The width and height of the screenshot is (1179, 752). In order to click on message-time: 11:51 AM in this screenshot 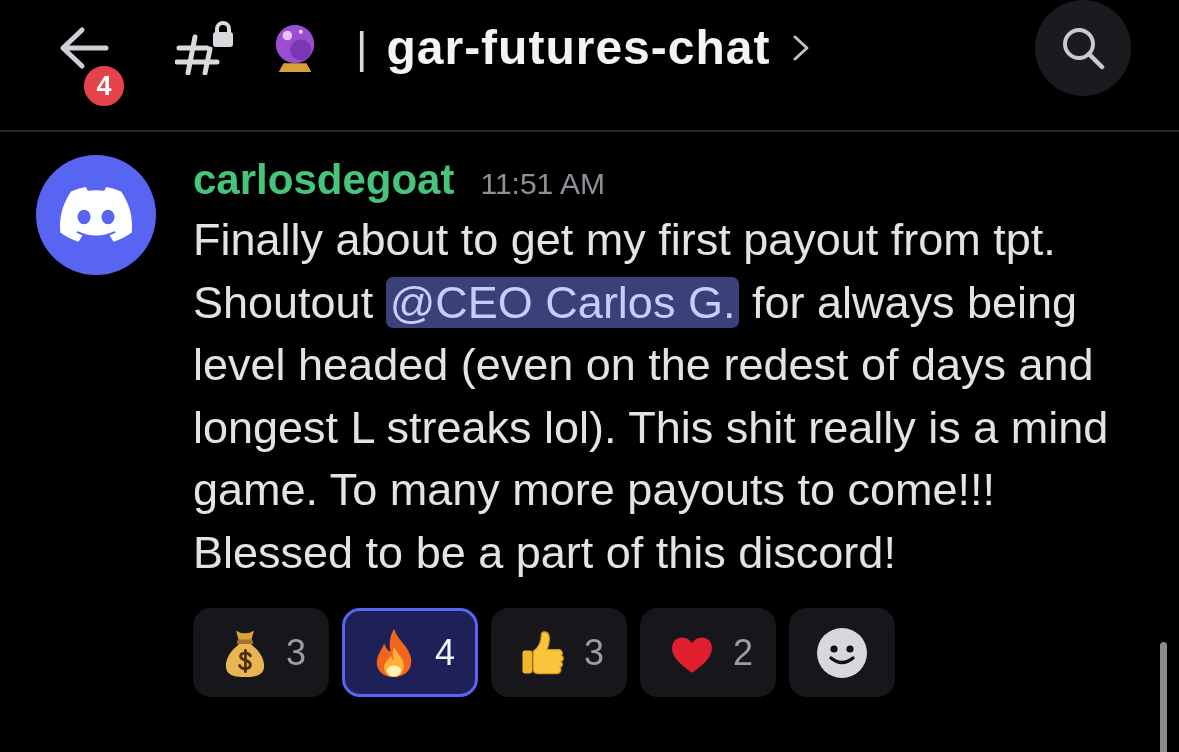, I will do `click(542, 184)`.